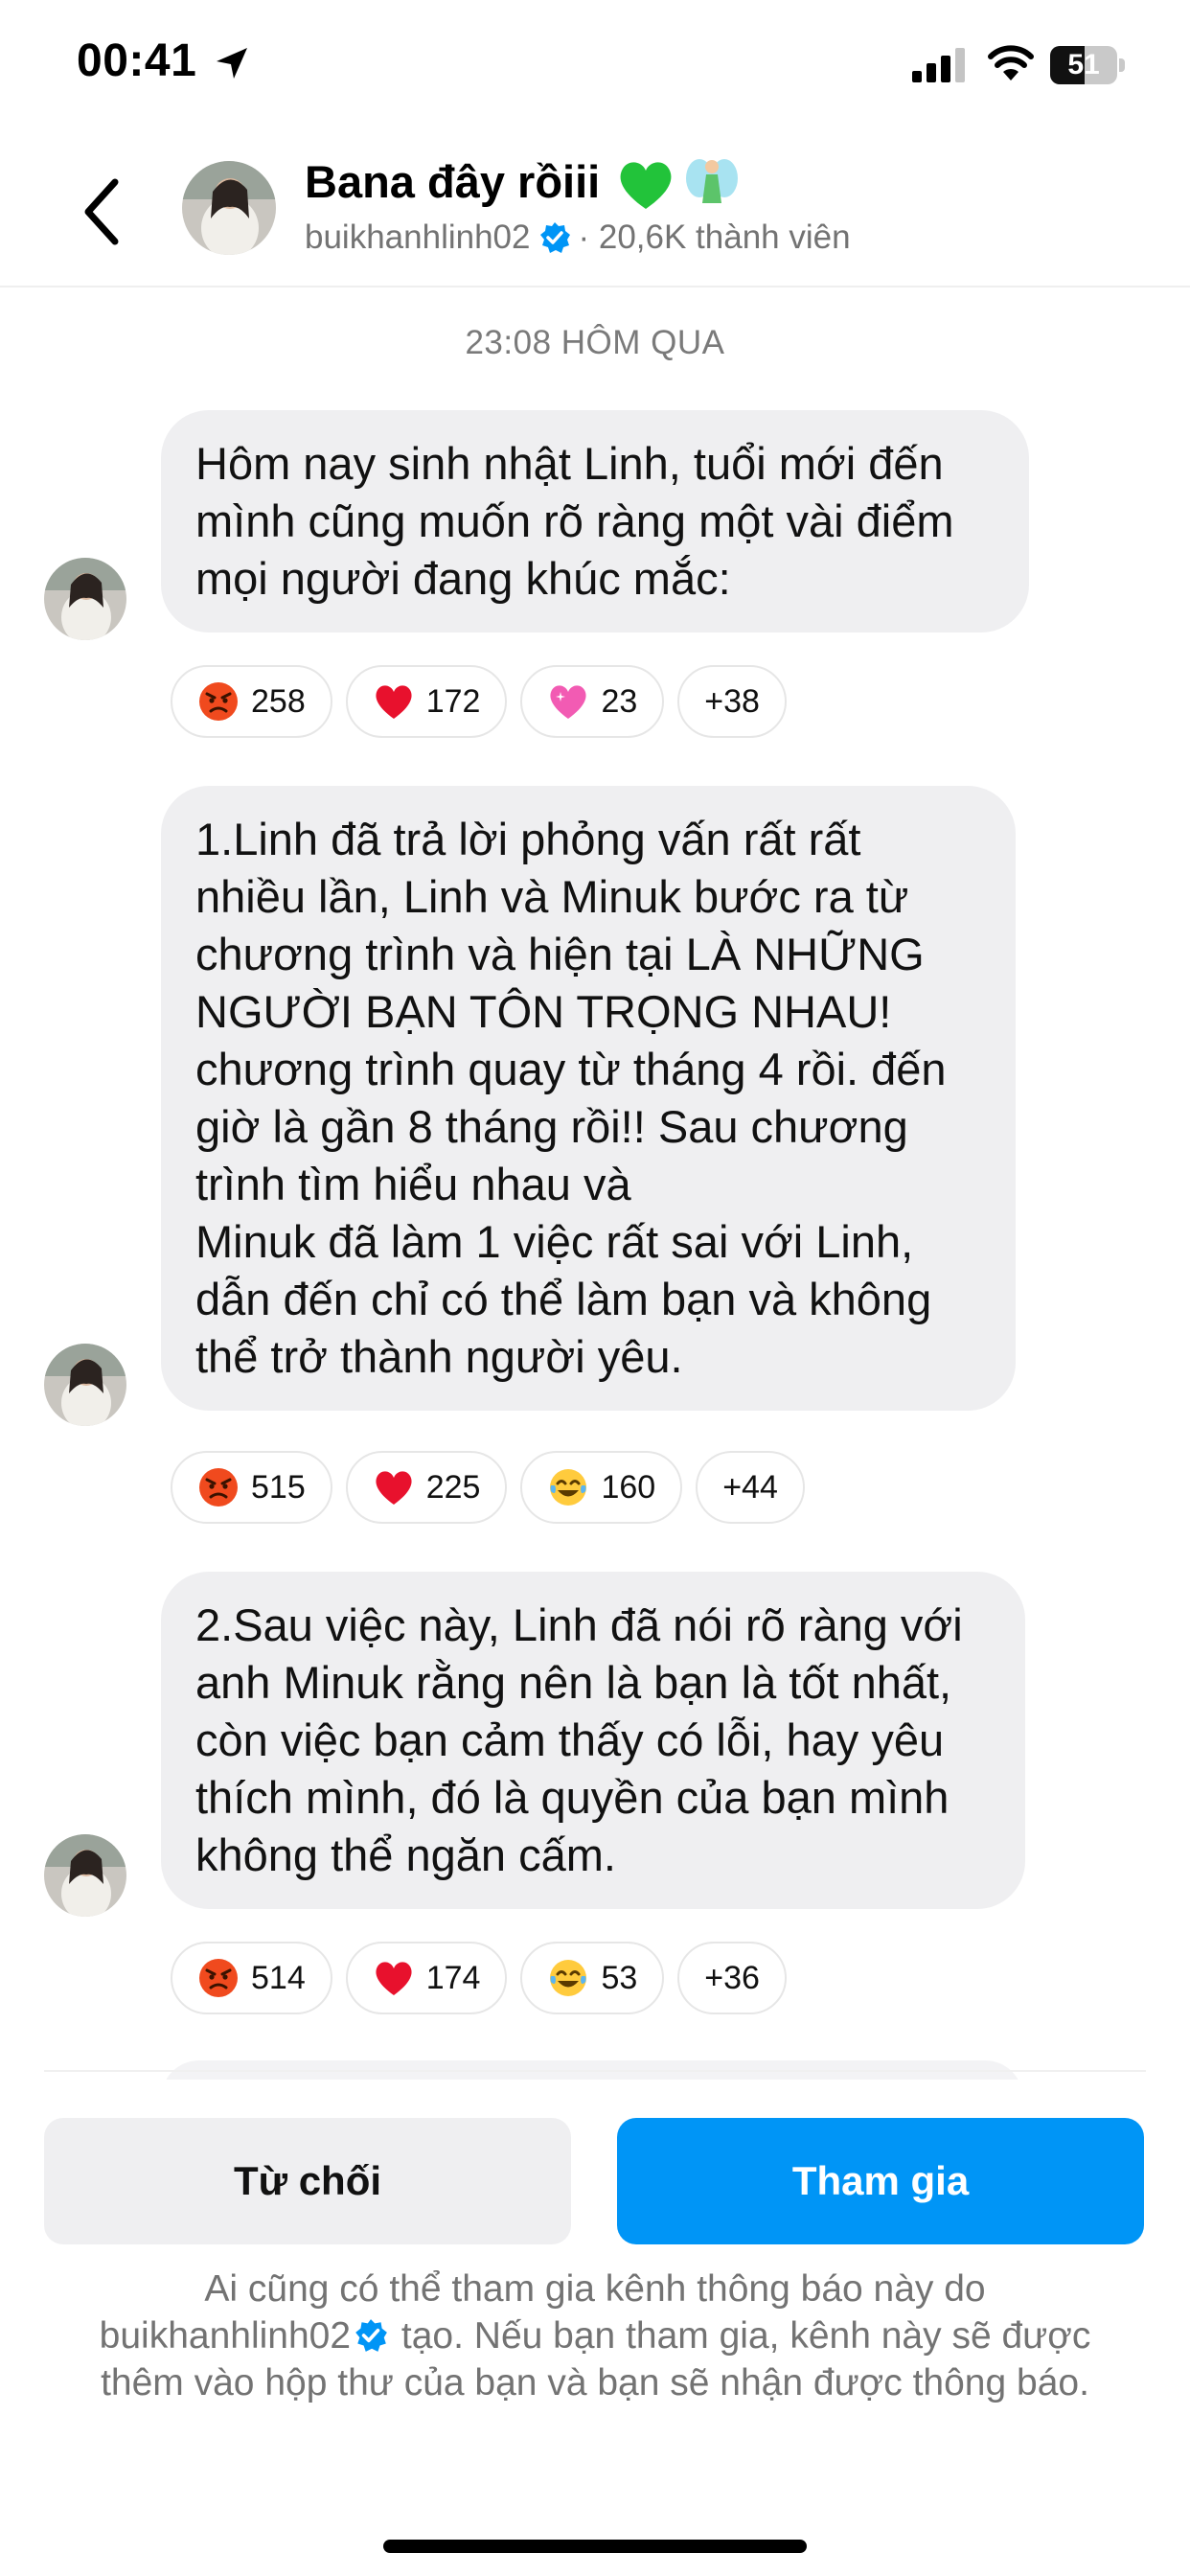 Image resolution: width=1190 pixels, height=2576 pixels. Describe the element at coordinates (1083, 64) in the screenshot. I see `battery-level: 51` at that location.